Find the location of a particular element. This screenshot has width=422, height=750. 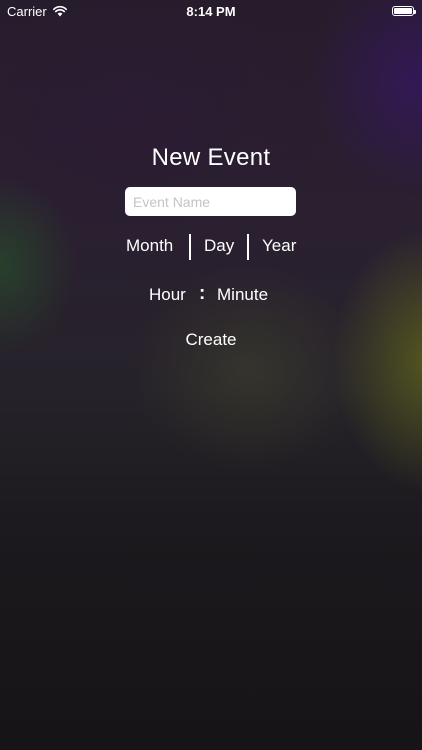

year-field: Year is located at coordinates (279, 246).